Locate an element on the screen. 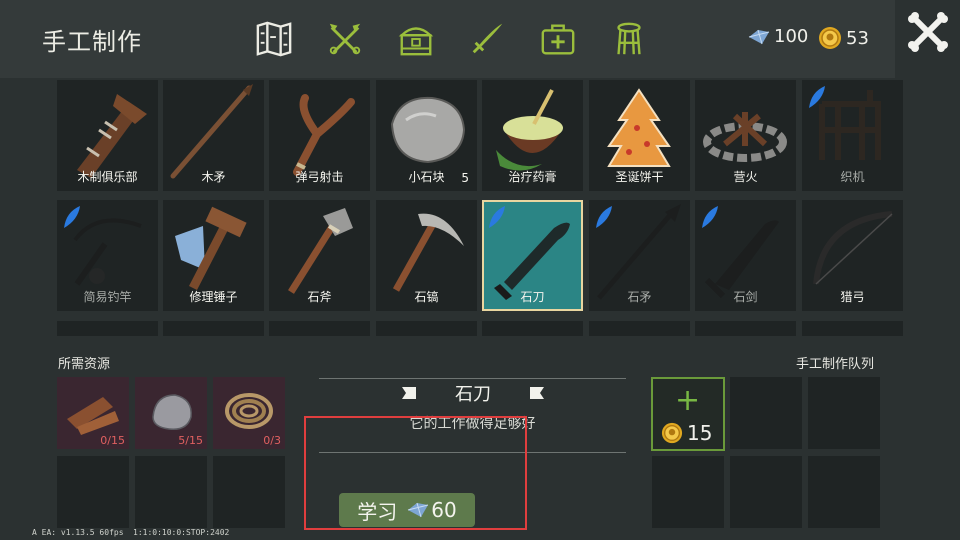 The image size is (960, 540). rope-icon is located at coordinates (249, 411).